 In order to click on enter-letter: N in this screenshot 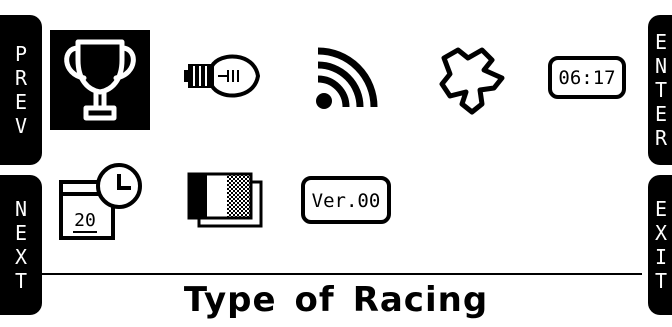, I will do `click(661, 66)`.